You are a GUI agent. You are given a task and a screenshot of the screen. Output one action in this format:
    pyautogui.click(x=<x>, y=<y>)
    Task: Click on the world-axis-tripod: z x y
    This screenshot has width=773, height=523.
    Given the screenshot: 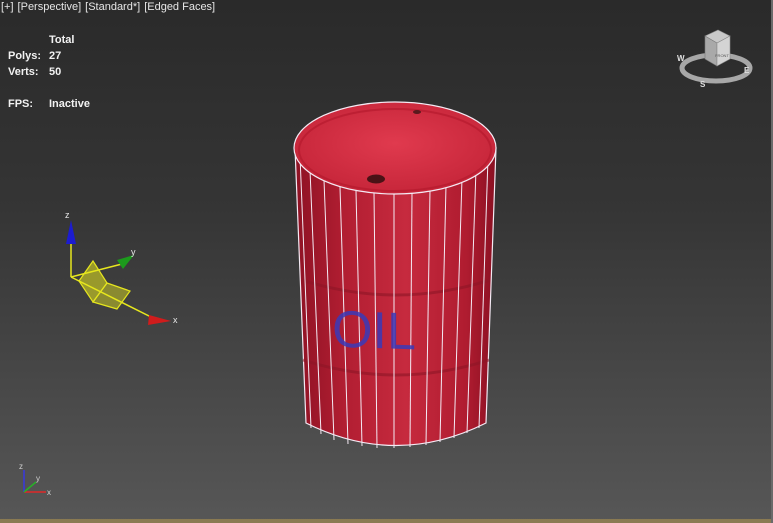 What is the action you would take?
    pyautogui.click(x=35, y=479)
    